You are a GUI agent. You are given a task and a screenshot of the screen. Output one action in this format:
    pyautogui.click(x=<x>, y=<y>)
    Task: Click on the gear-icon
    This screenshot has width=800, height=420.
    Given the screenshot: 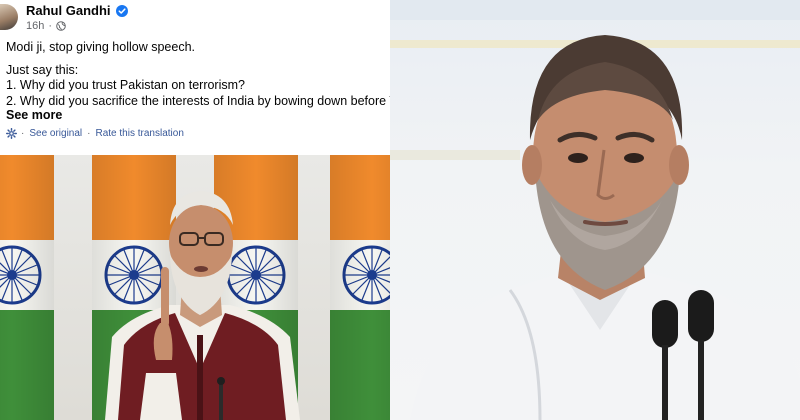 What is the action you would take?
    pyautogui.click(x=11, y=133)
    